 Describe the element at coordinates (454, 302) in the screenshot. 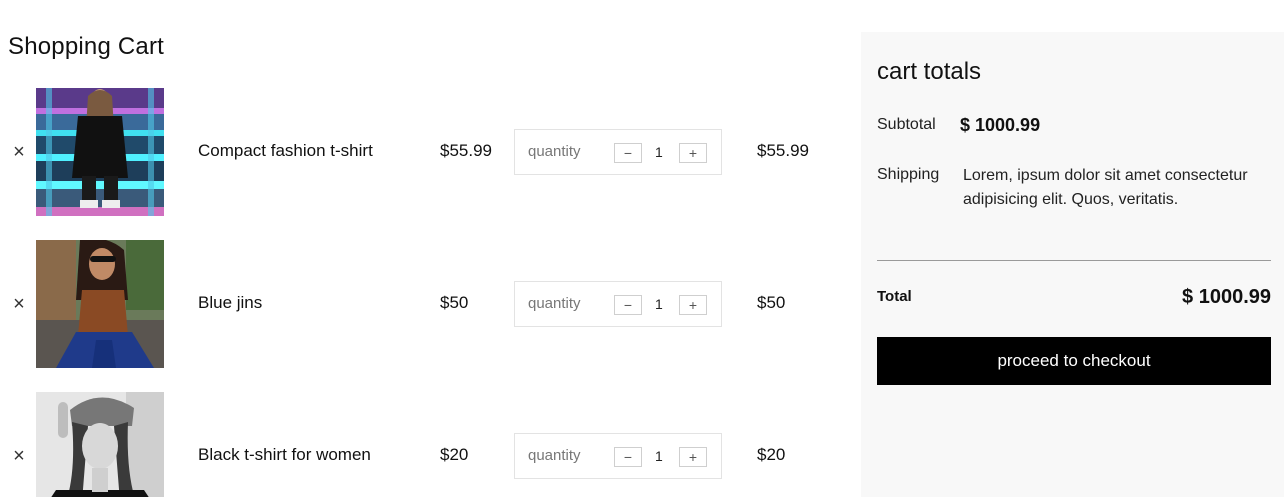

I see `unit-price: $50` at that location.